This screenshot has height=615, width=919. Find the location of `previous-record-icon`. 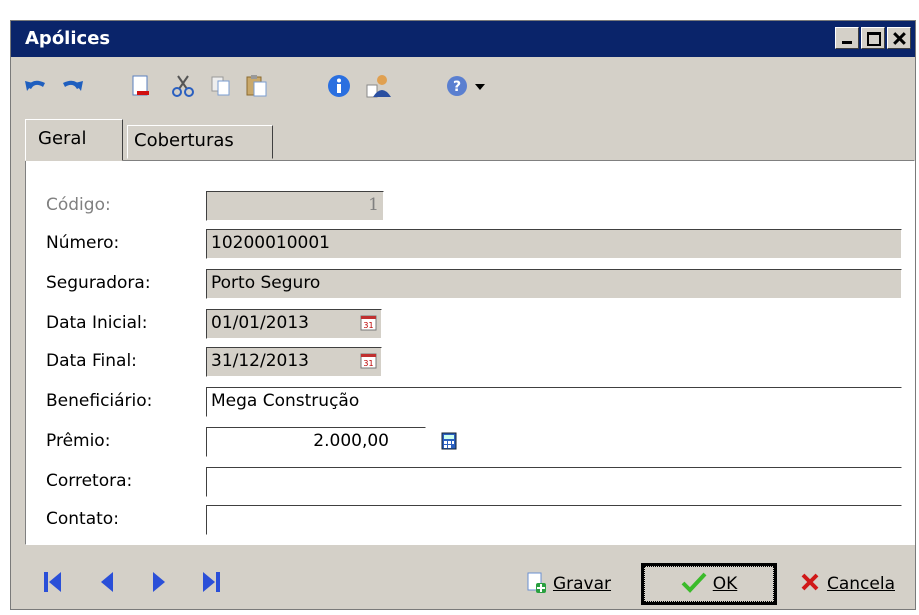

previous-record-icon is located at coordinates (107, 582).